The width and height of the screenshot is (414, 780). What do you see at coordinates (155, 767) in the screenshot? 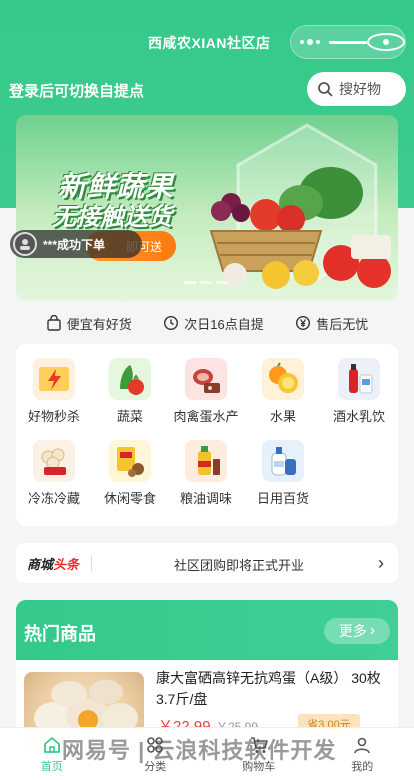
I see `tab-label: 分类` at bounding box center [155, 767].